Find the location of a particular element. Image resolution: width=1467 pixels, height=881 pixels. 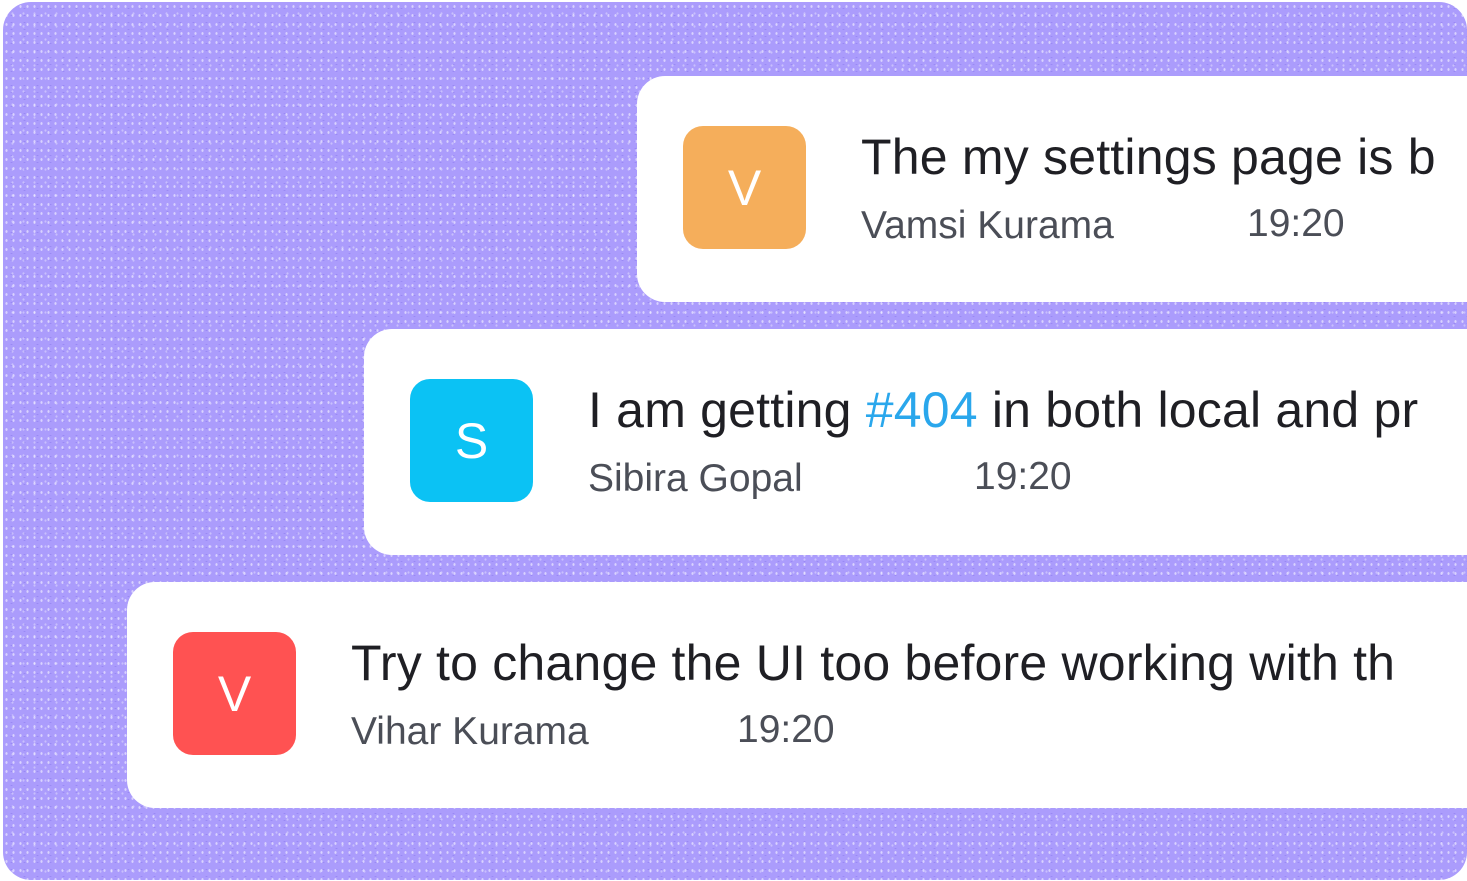

message-text-part: in both local and pr is located at coordinates (1198, 410).